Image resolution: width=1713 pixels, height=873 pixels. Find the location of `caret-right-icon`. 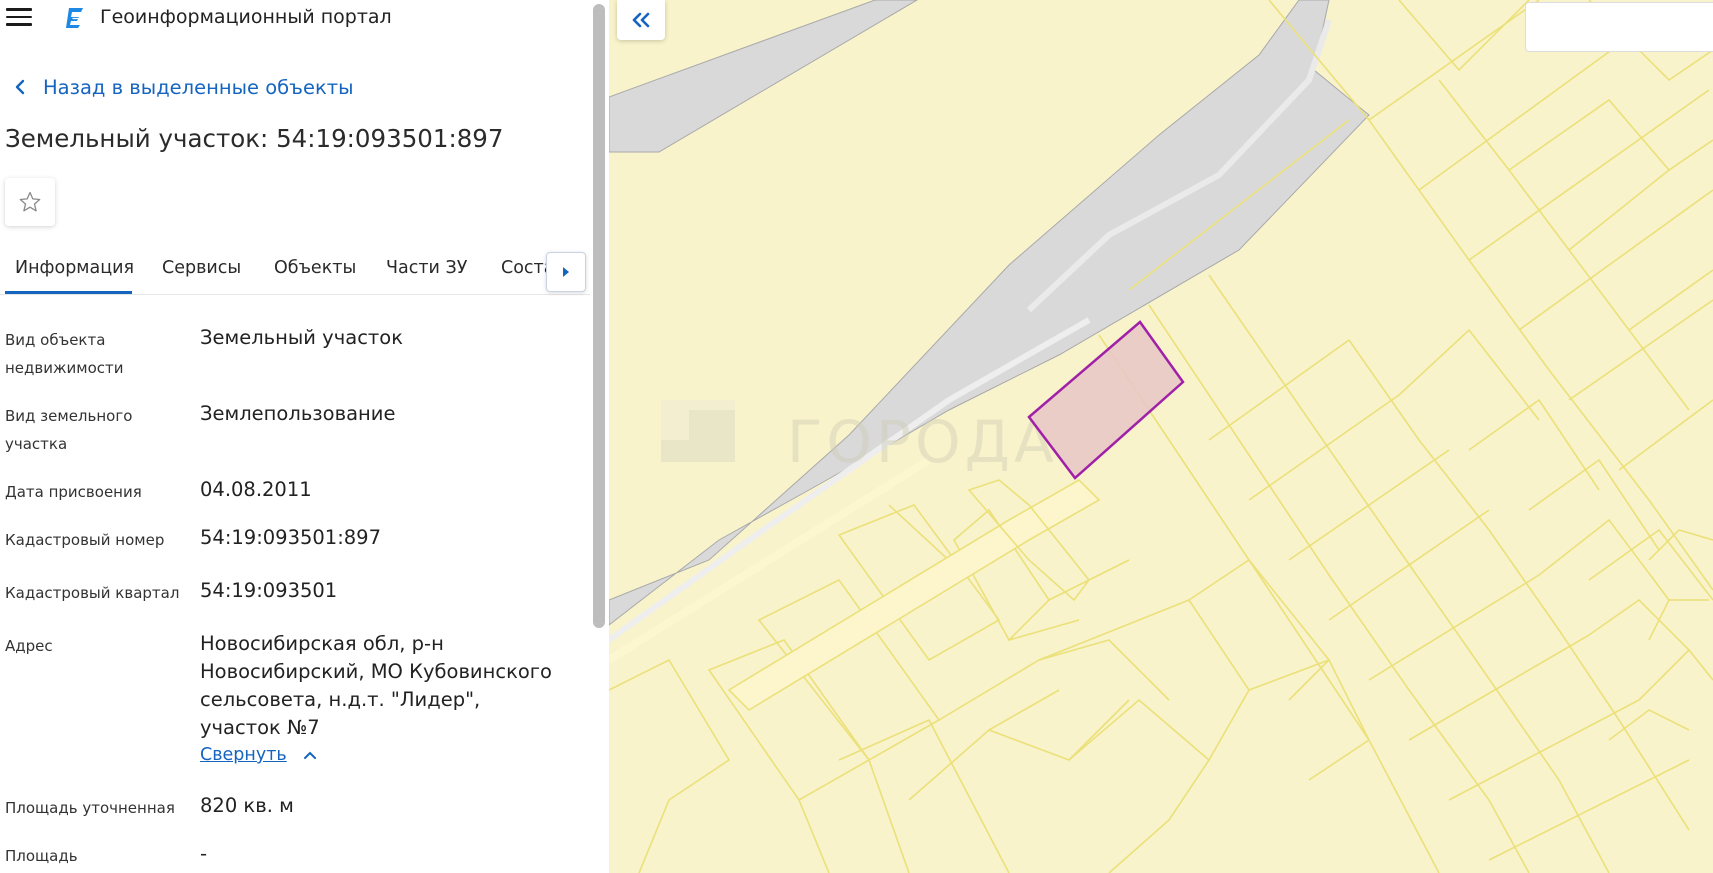

caret-right-icon is located at coordinates (566, 272).